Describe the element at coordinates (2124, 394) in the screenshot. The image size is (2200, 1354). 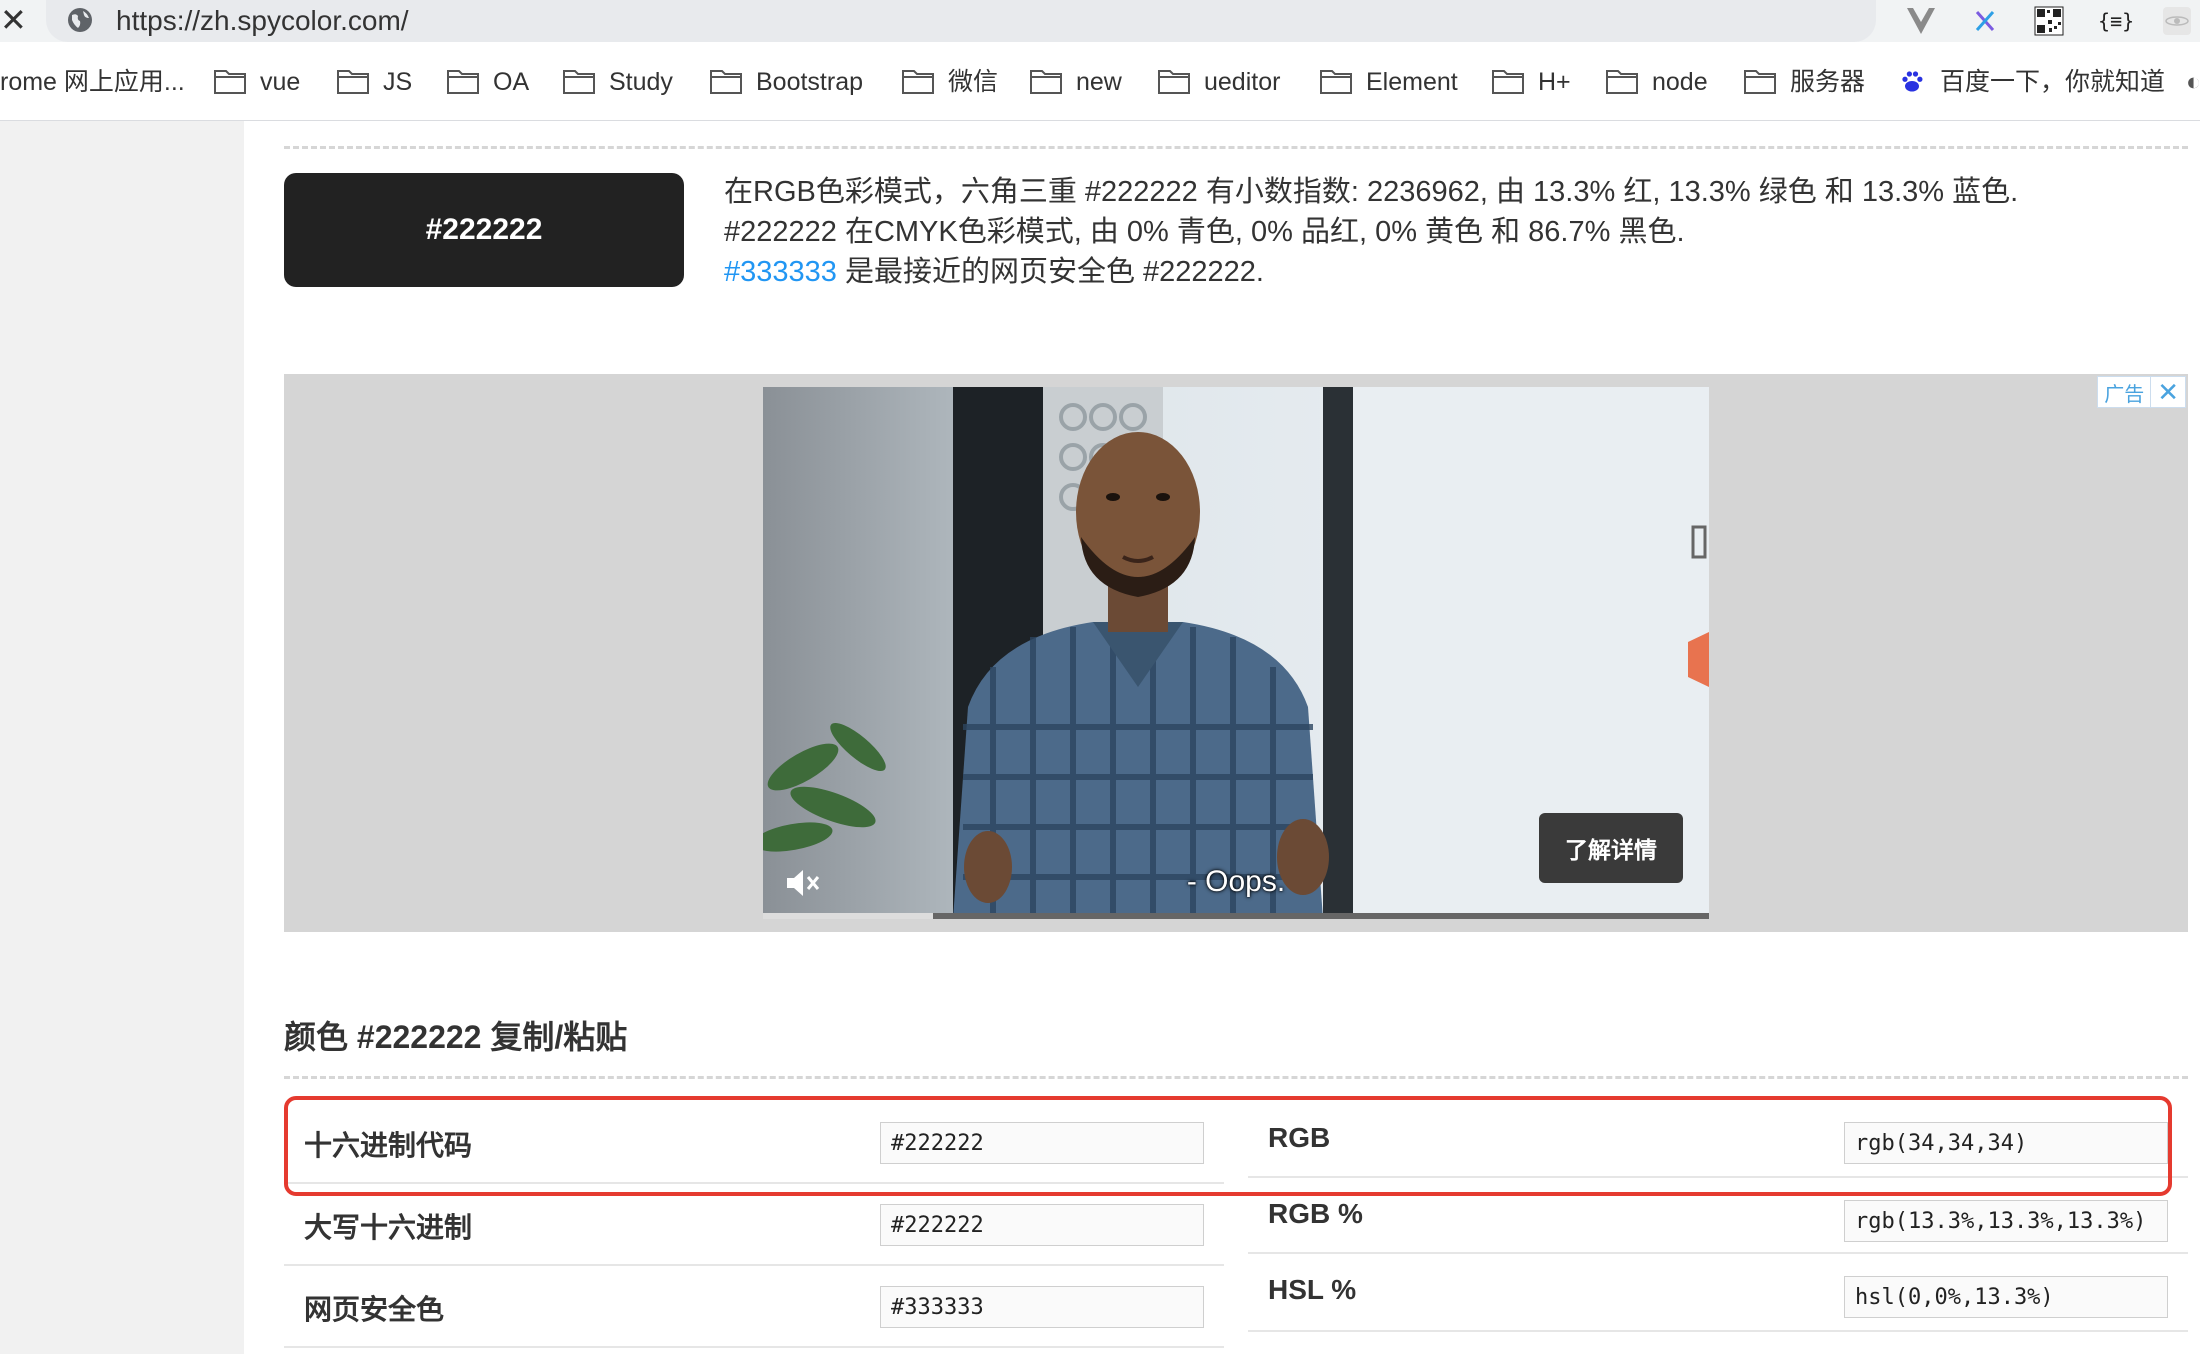
I see `ad-label-text: 广告` at that location.